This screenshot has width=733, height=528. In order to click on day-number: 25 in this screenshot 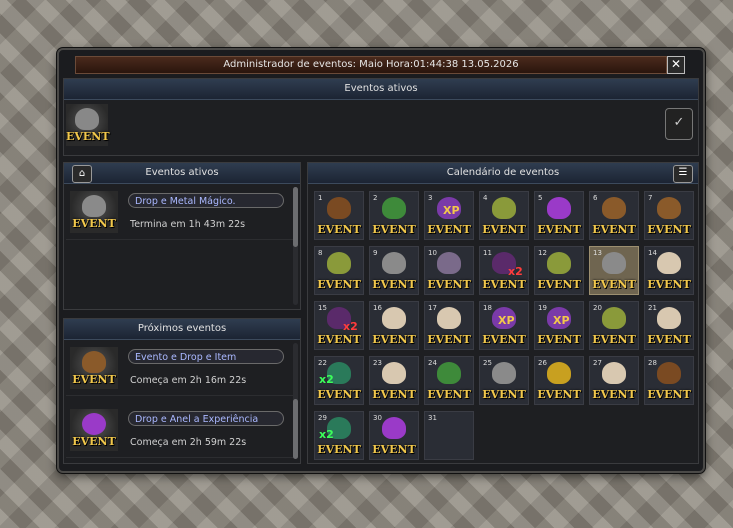, I will do `click(487, 363)`.